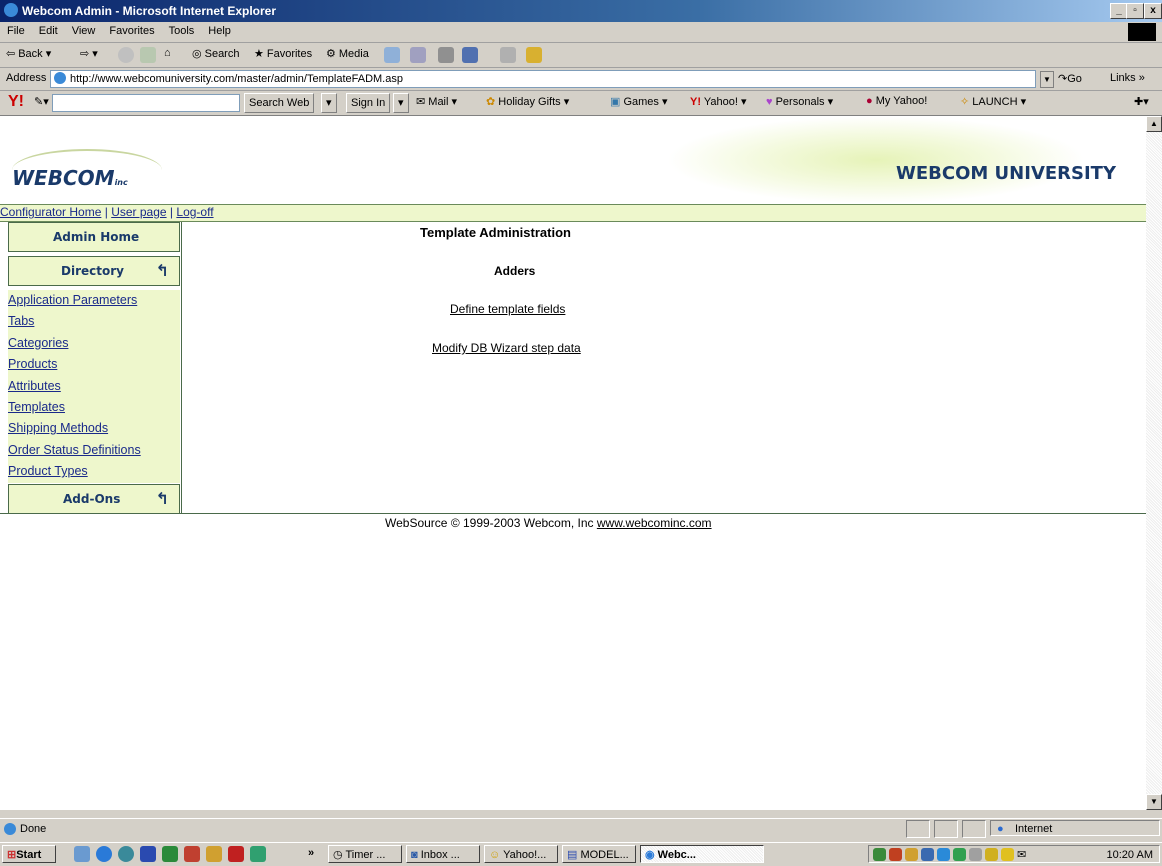 This screenshot has height=866, width=1162. Describe the element at coordinates (799, 101) in the screenshot. I see `personals-button: ♥ Personals ▾` at that location.